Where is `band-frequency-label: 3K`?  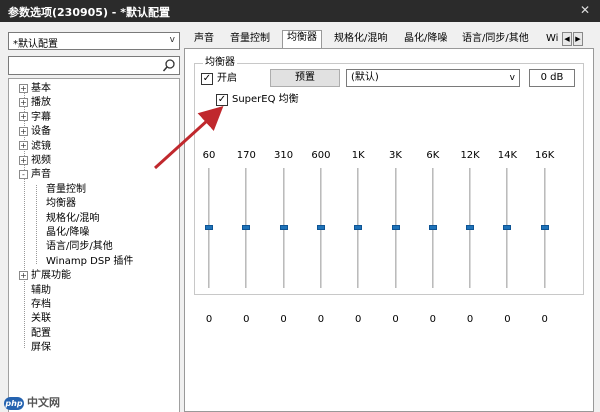
band-frequency-label: 3K is located at coordinates (395, 155).